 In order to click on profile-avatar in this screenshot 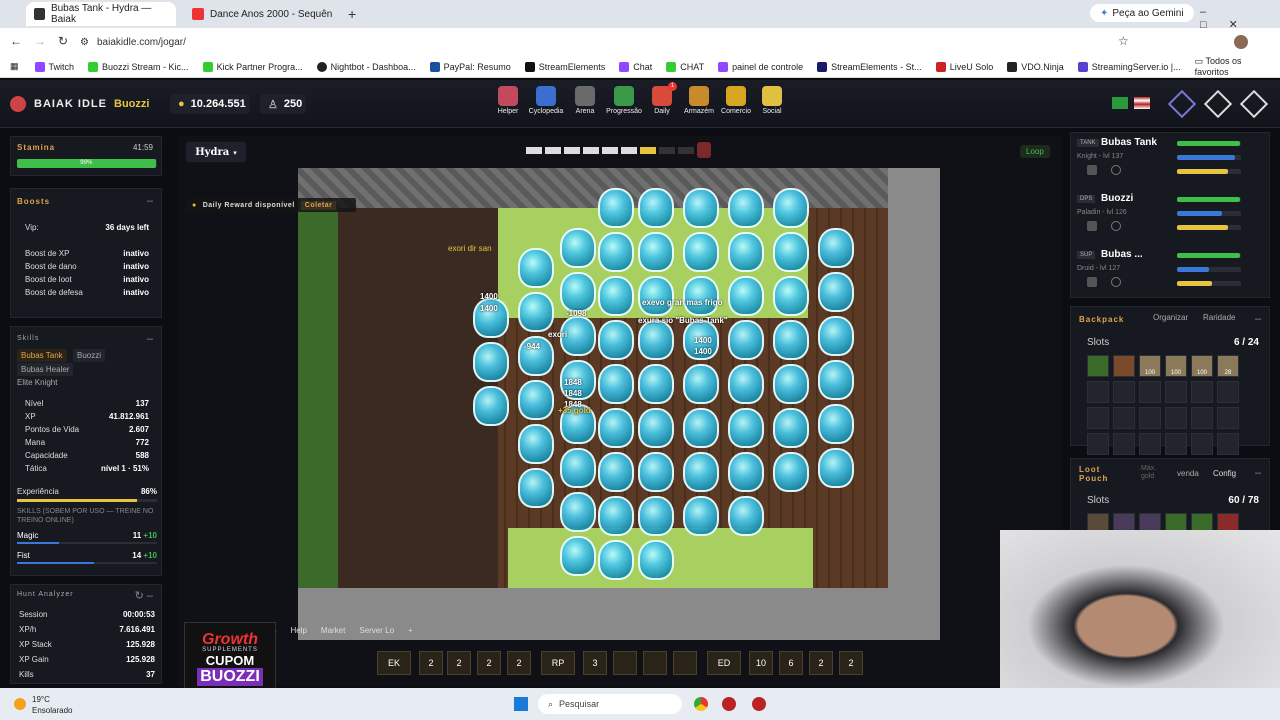, I will do `click(1241, 42)`.